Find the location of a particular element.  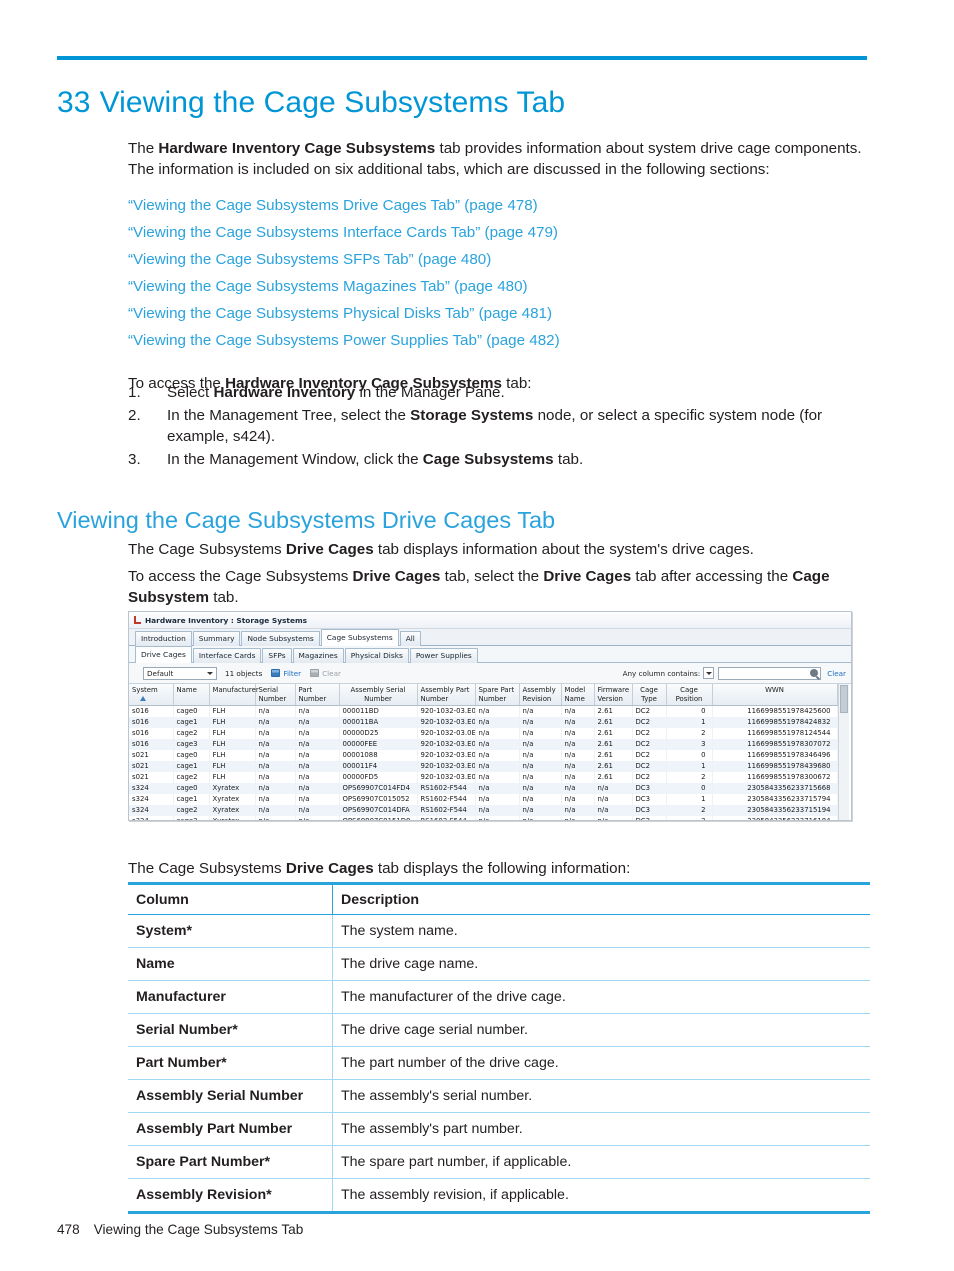

tab-sfps: SFPs is located at coordinates (277, 655).